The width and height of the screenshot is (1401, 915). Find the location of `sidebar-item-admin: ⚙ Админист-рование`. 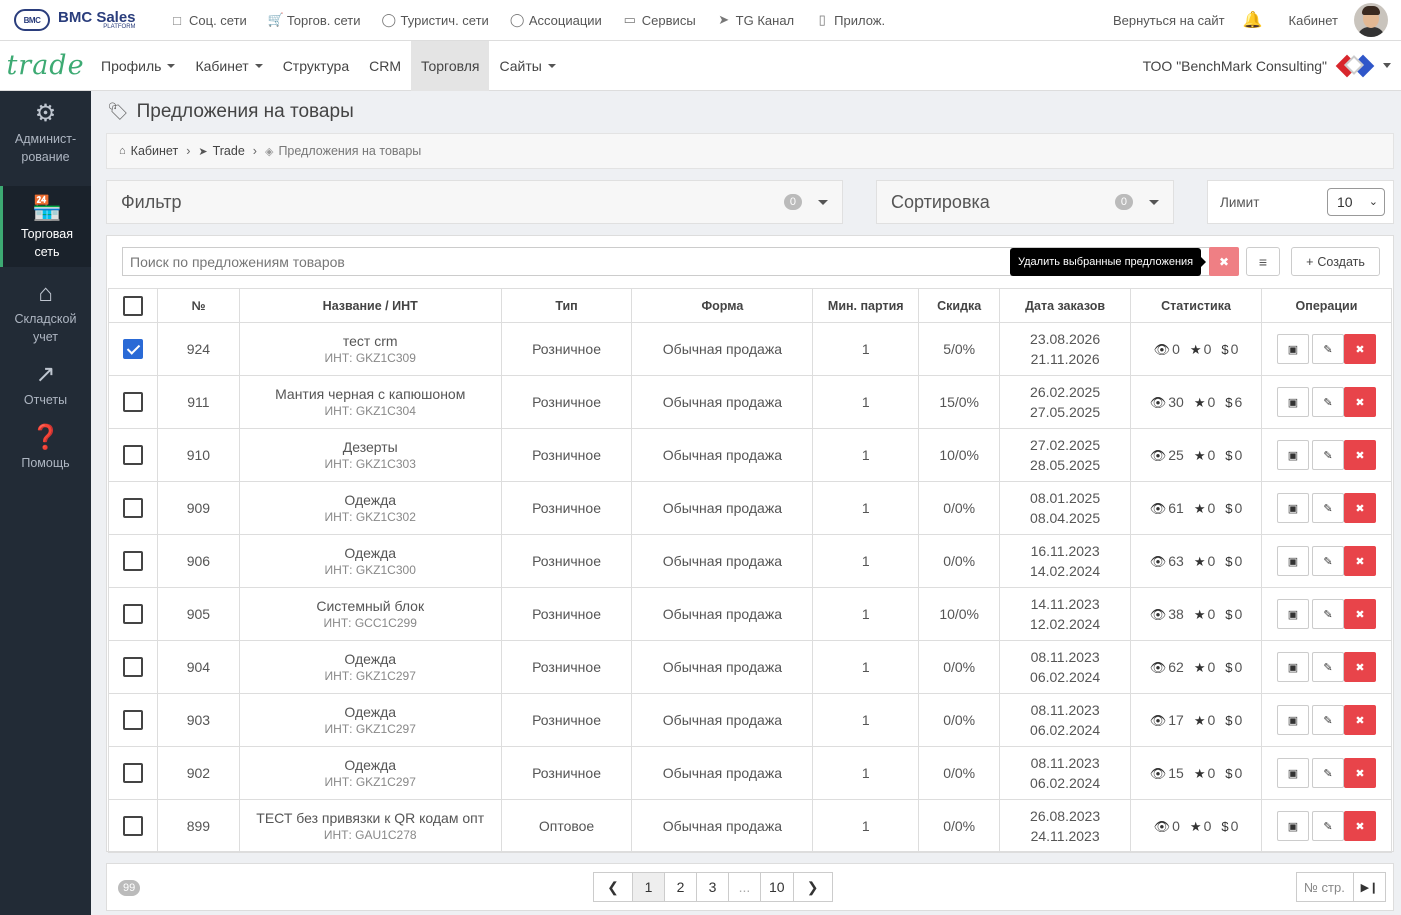

sidebar-item-admin: ⚙ Админист-рование is located at coordinates (45, 131).